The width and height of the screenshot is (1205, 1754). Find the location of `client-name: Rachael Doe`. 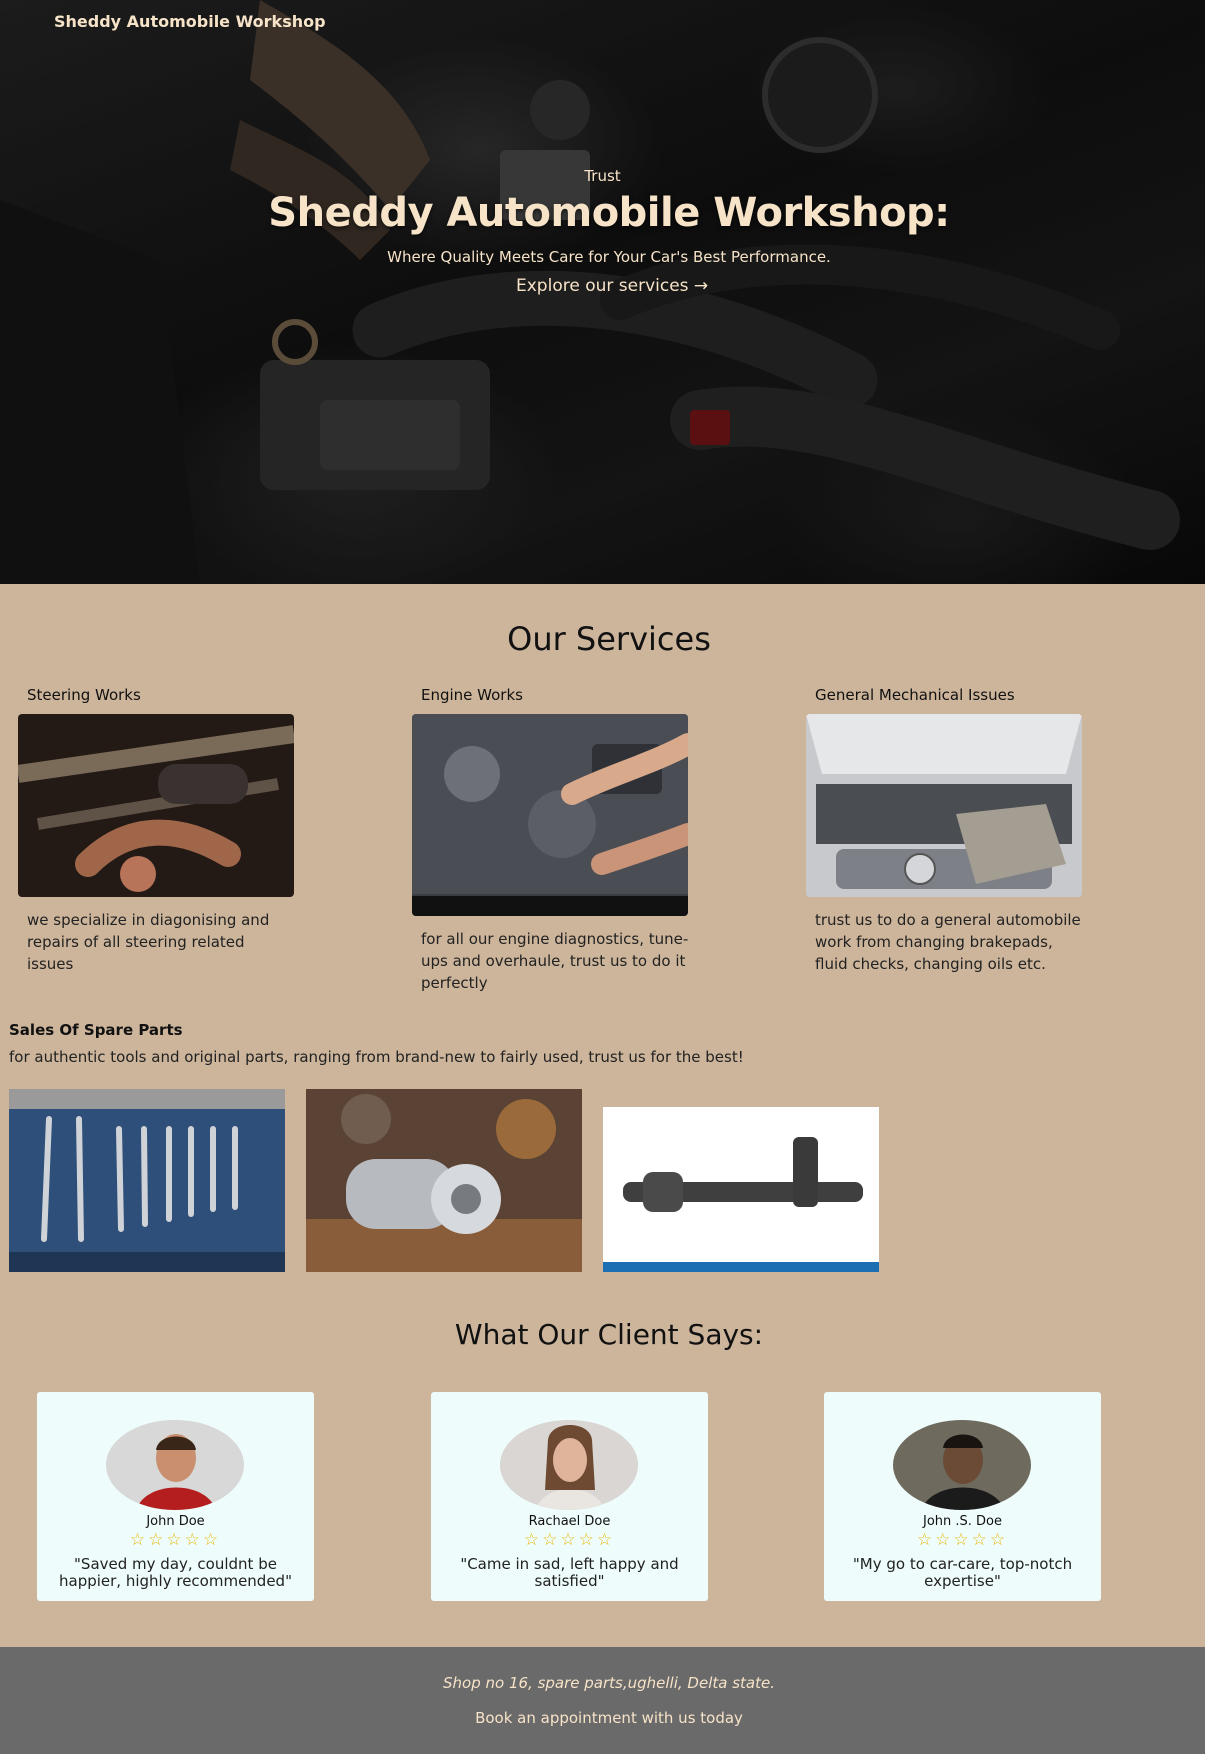

client-name: Rachael Doe is located at coordinates (569, 1521).